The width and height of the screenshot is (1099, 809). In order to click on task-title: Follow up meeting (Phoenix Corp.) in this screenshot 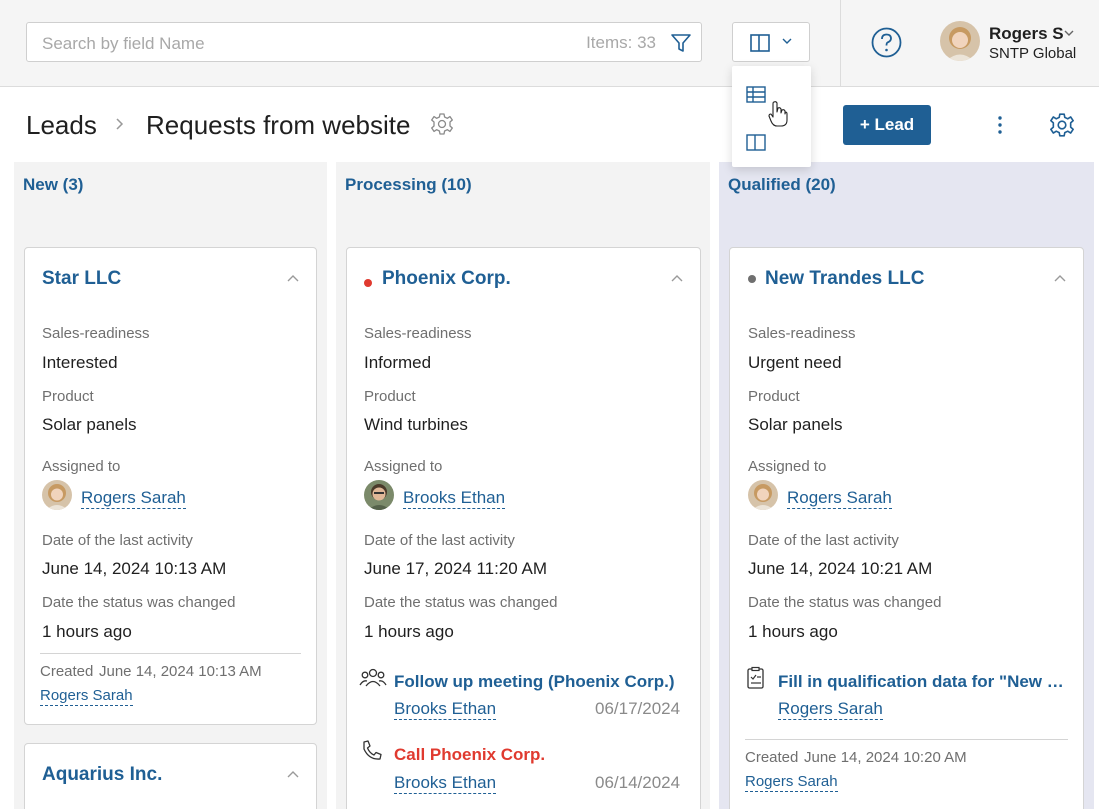, I will do `click(541, 682)`.